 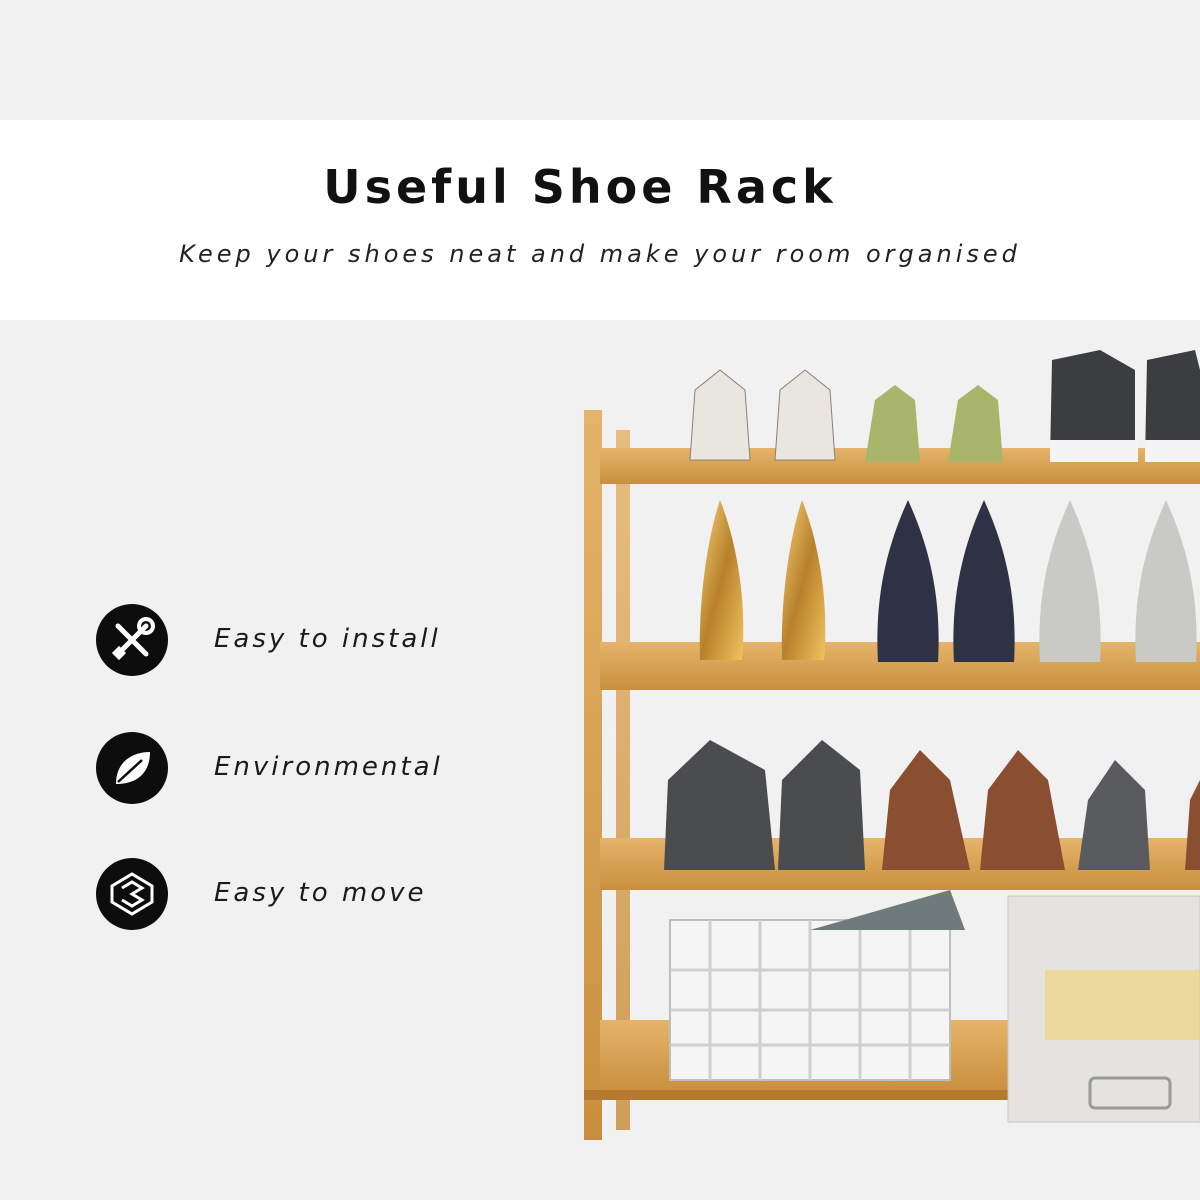 What do you see at coordinates (132, 640) in the screenshot?
I see `tools-icon` at bounding box center [132, 640].